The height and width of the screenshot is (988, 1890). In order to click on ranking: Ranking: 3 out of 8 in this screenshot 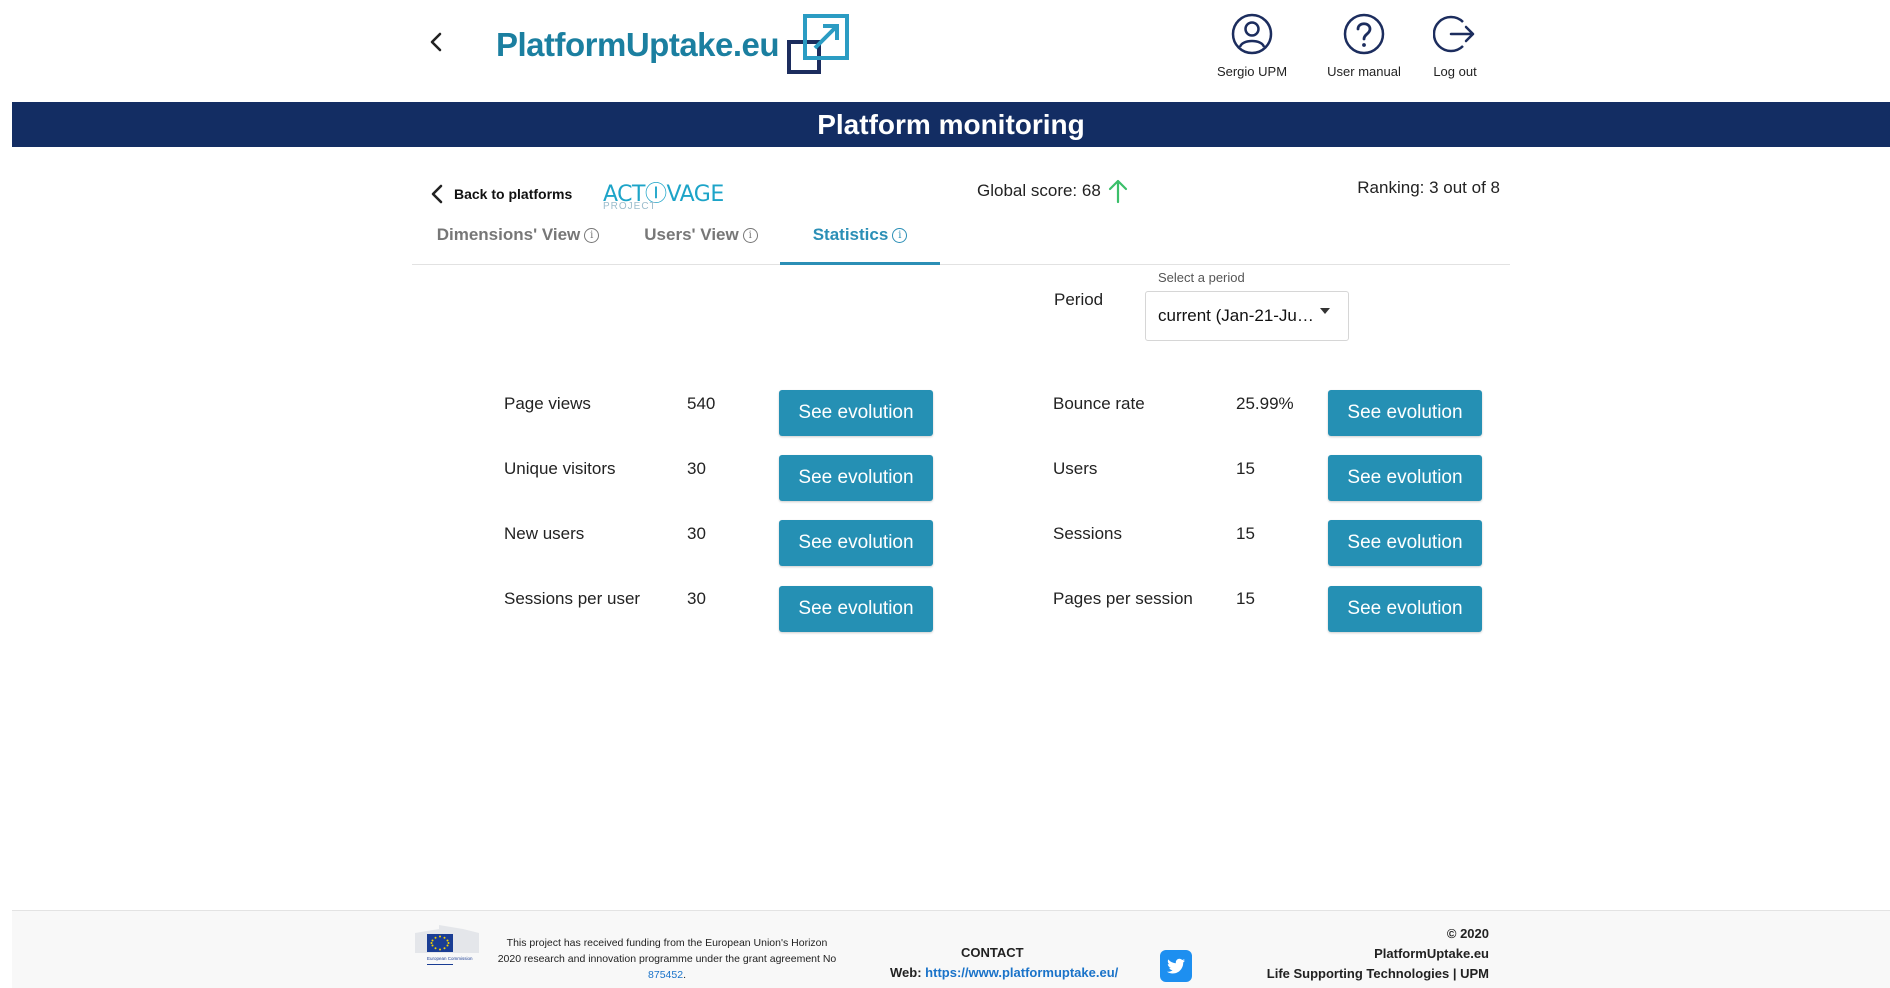, I will do `click(1428, 187)`.